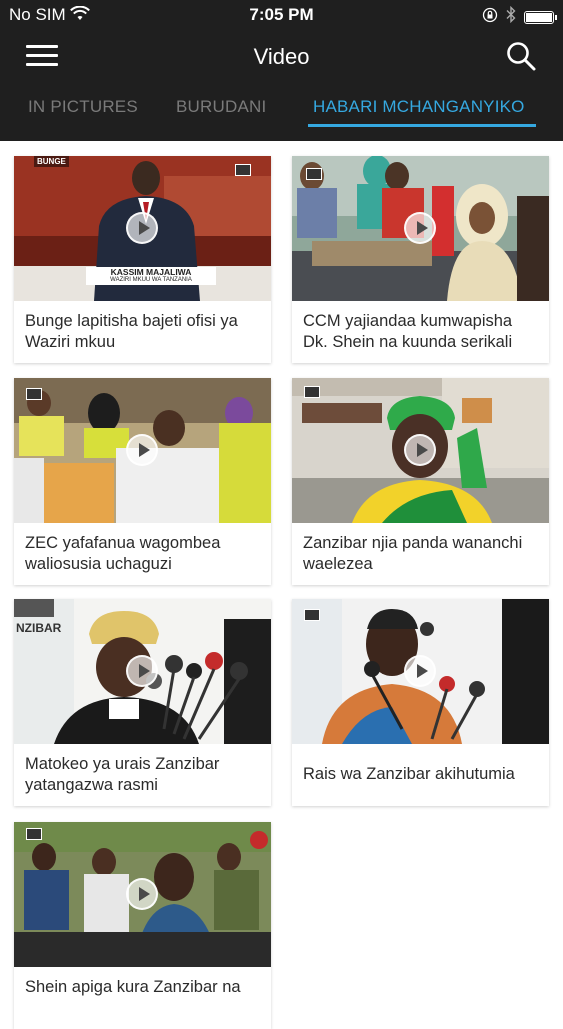 This screenshot has width=563, height=1029. I want to click on video-card: Rais wa Zanzibar akihutumia, so click(420, 702).